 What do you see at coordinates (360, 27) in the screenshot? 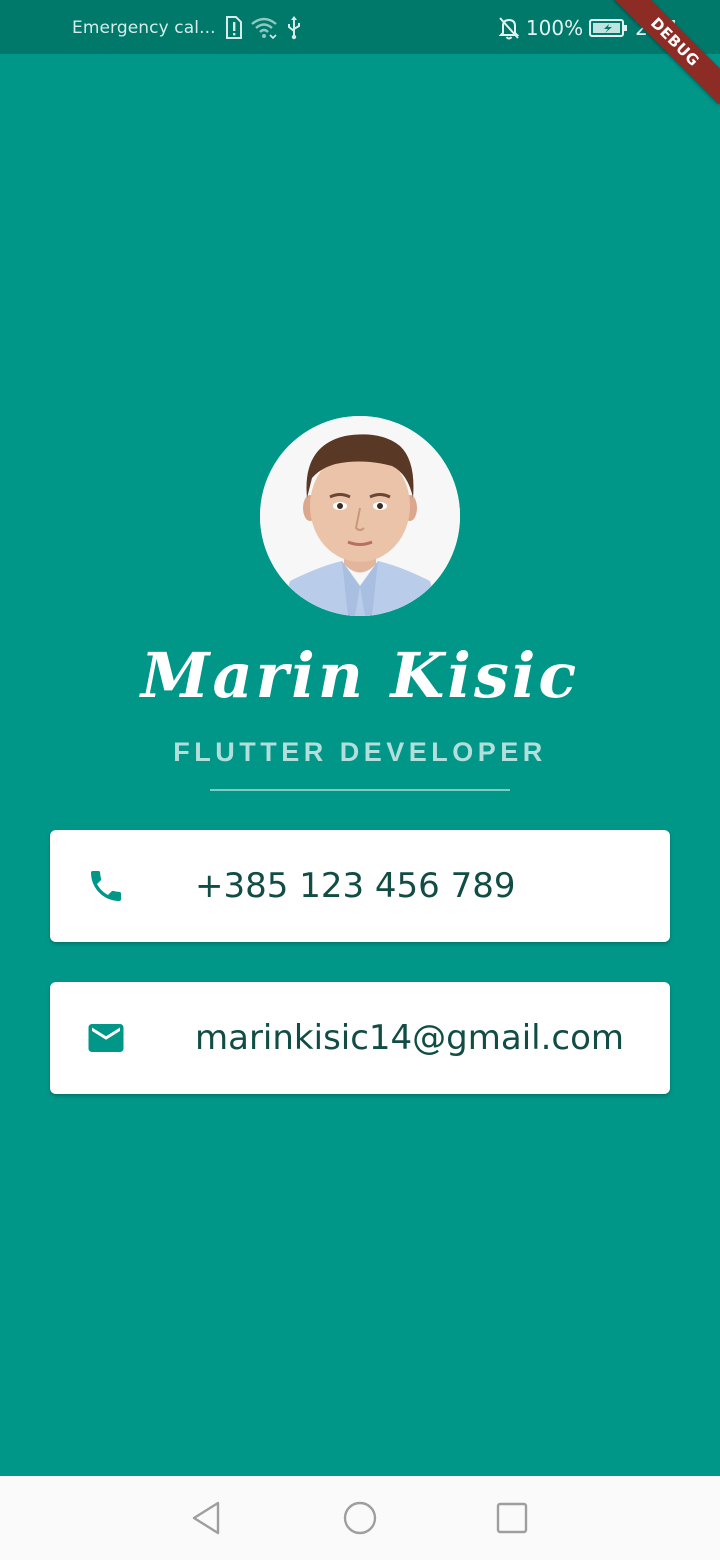
I see `status-bar: Emergency cal... 100%` at bounding box center [360, 27].